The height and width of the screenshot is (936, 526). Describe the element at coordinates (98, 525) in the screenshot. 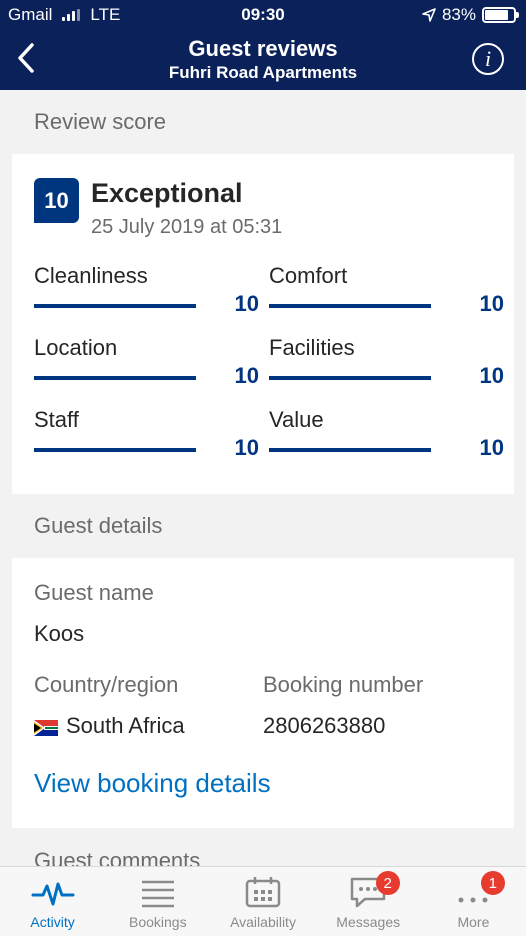

I see `guest-details-heading: Guest details` at that location.